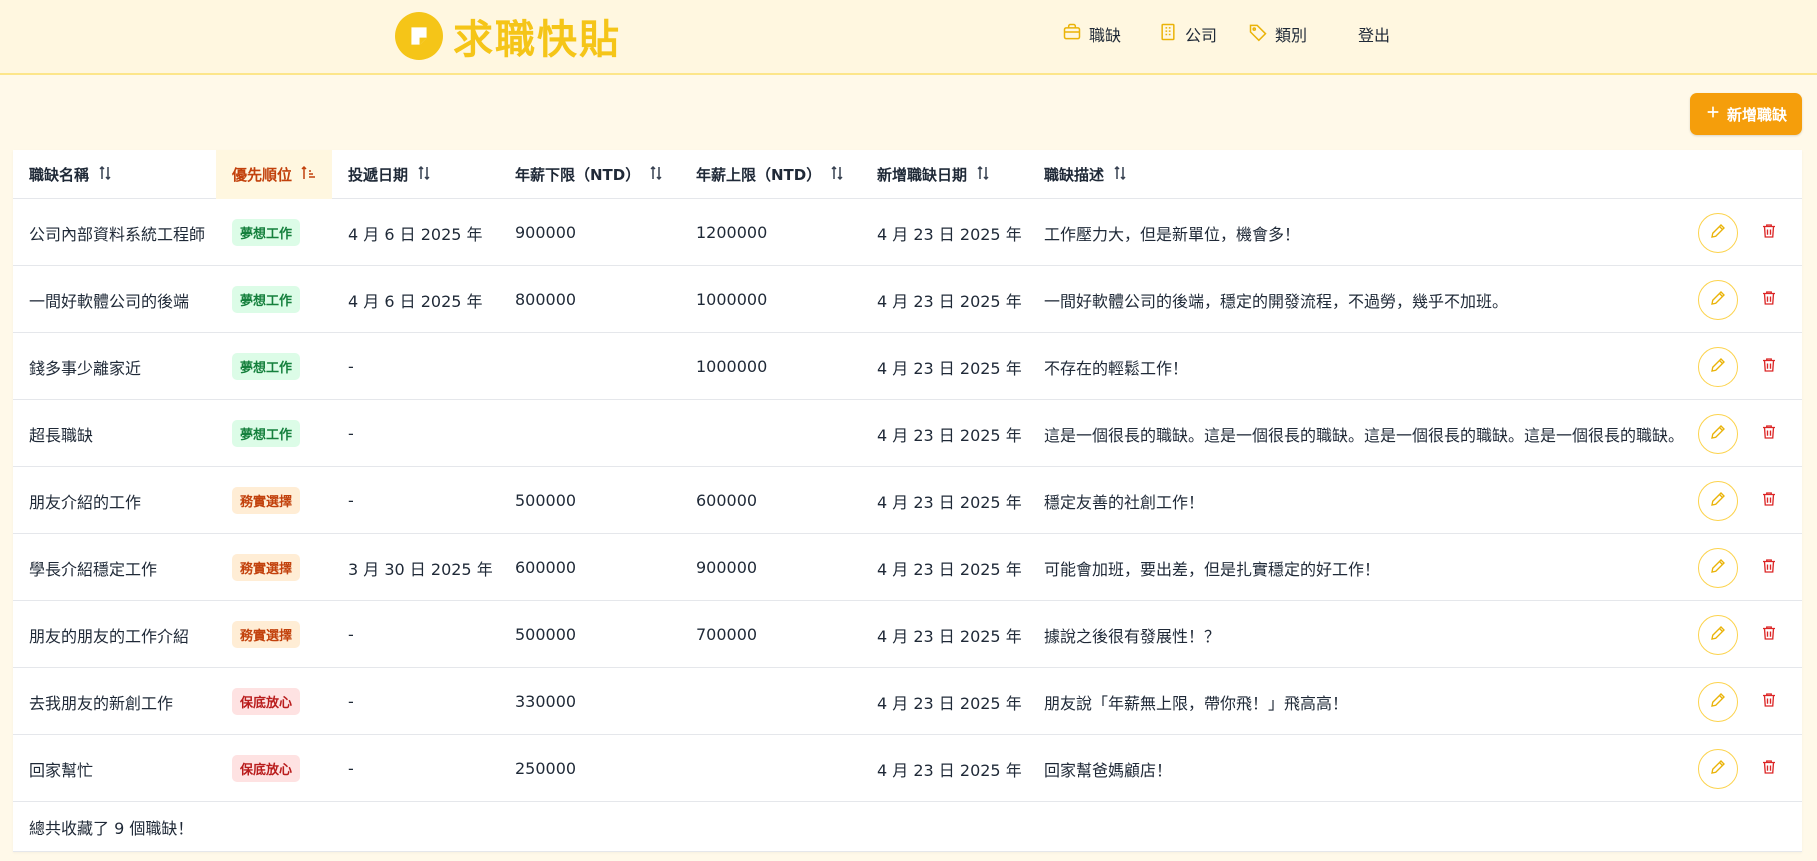  Describe the element at coordinates (415, 299) in the screenshot. I see `cell-applied: 4 月 6 日 2025 年` at that location.